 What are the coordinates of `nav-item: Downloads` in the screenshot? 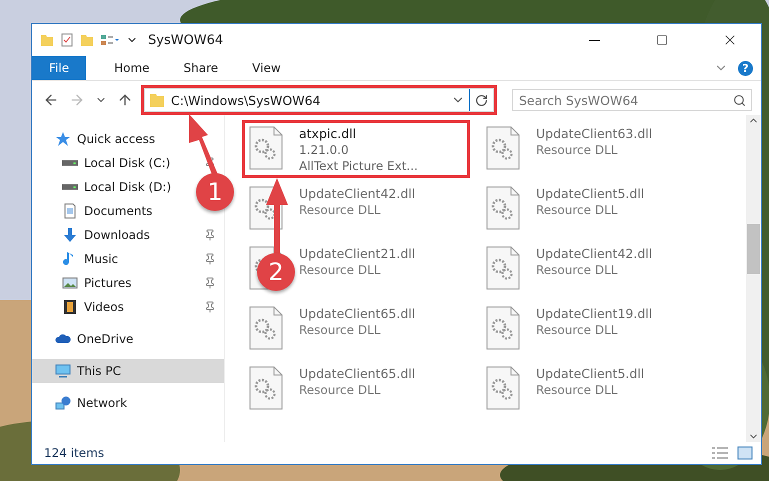 It's located at (117, 235).